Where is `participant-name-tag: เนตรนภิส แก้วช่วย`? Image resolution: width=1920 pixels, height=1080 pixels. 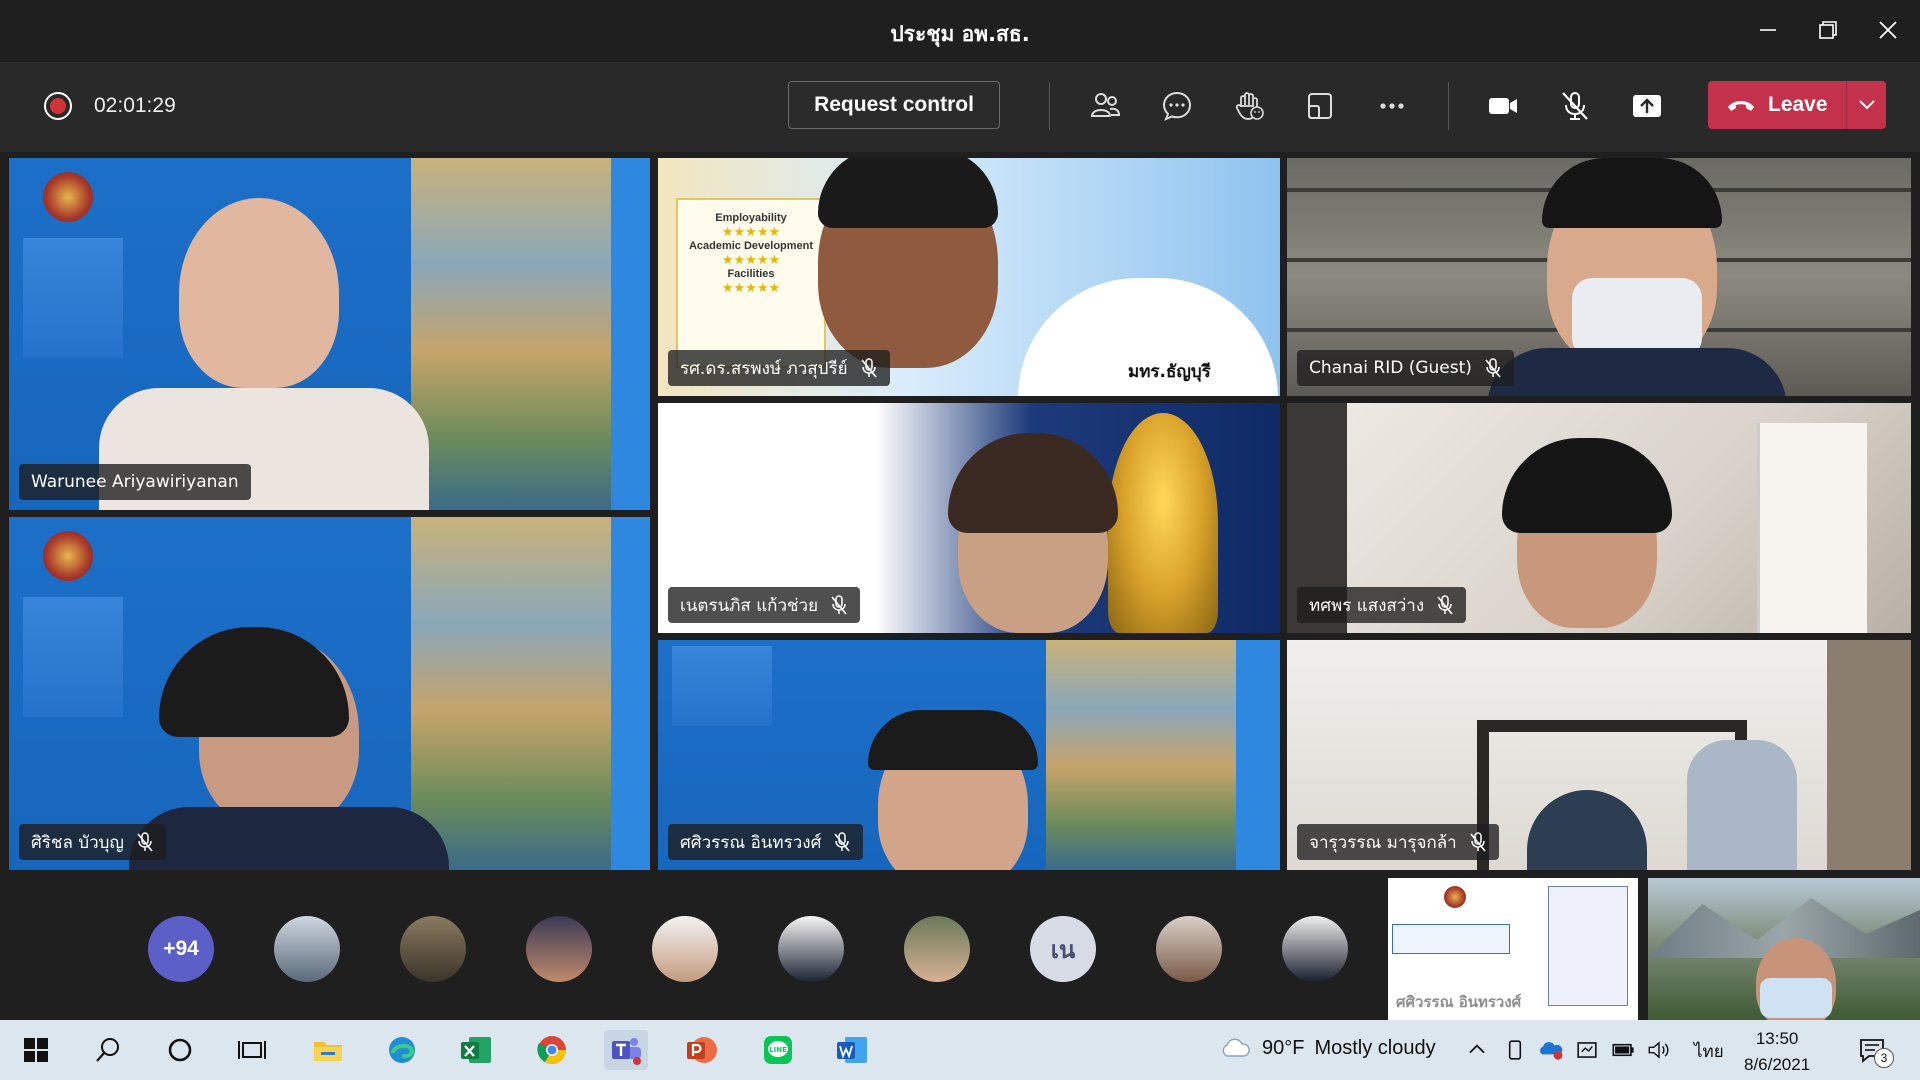
participant-name-tag: เนตรนภิส แก้วช่วย is located at coordinates (764, 605).